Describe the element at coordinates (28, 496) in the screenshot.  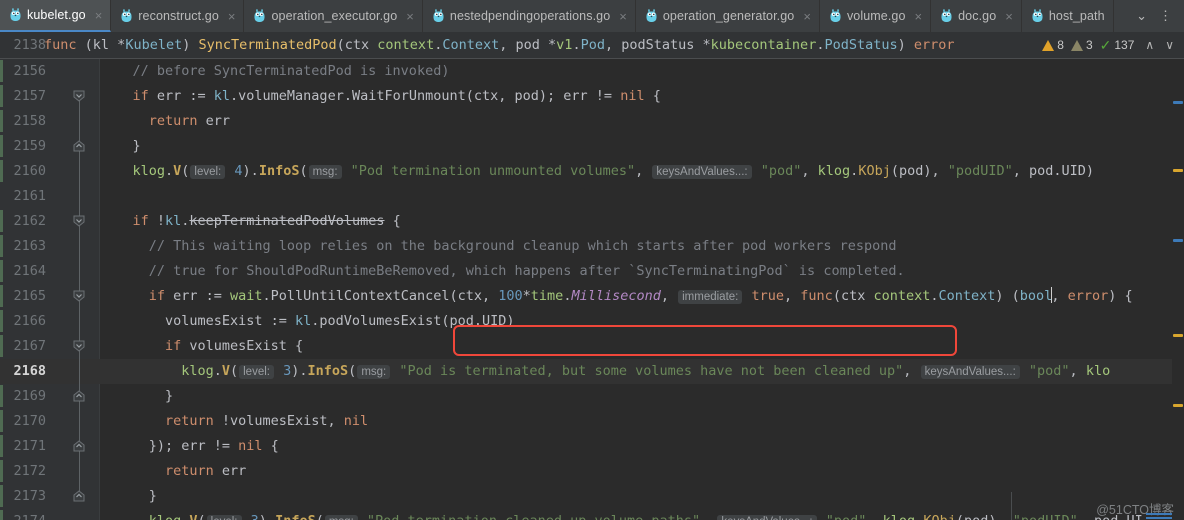
I see `line-number: 2173` at that location.